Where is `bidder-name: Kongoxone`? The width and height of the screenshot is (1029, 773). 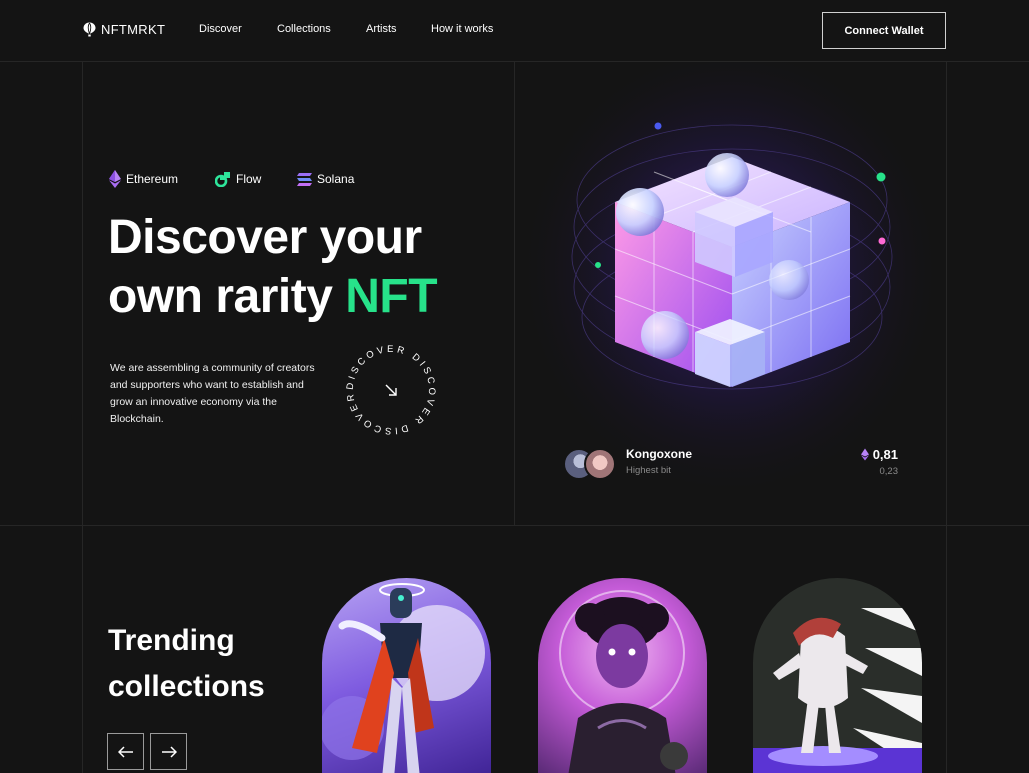
bidder-name: Kongoxone is located at coordinates (659, 454).